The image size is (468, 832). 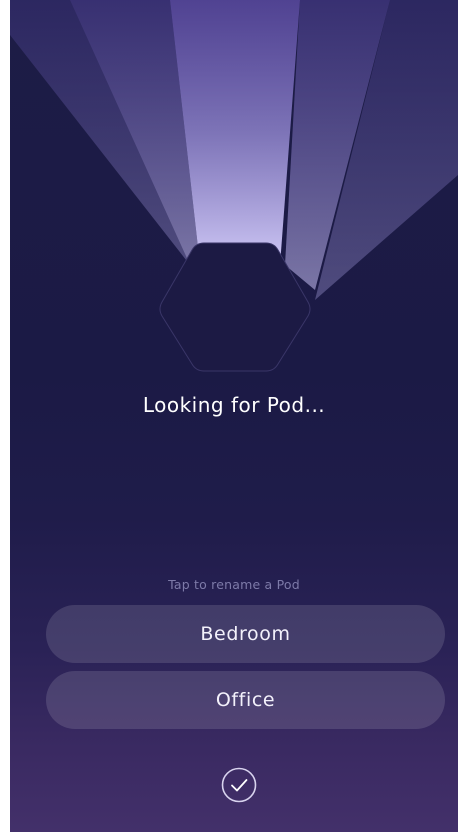 What do you see at coordinates (234, 584) in the screenshot?
I see `rename-hint: Tap to rename a Pod` at bounding box center [234, 584].